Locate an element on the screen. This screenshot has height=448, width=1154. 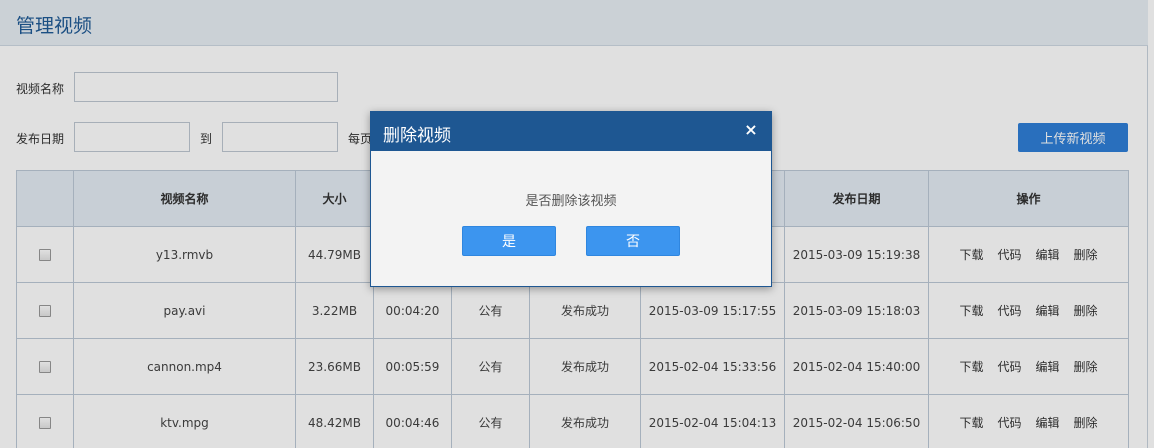
close-icon: × is located at coordinates (751, 130).